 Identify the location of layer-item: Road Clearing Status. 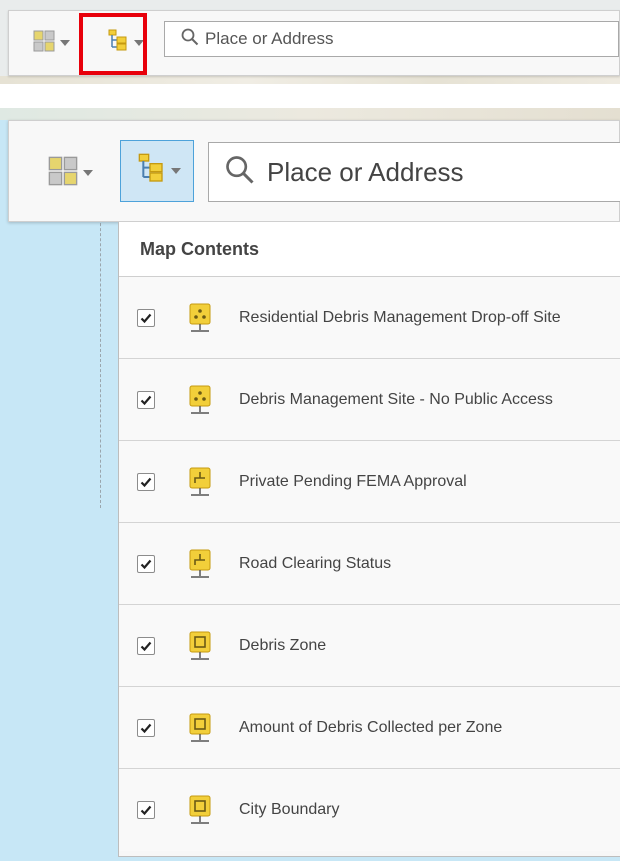
(369, 564).